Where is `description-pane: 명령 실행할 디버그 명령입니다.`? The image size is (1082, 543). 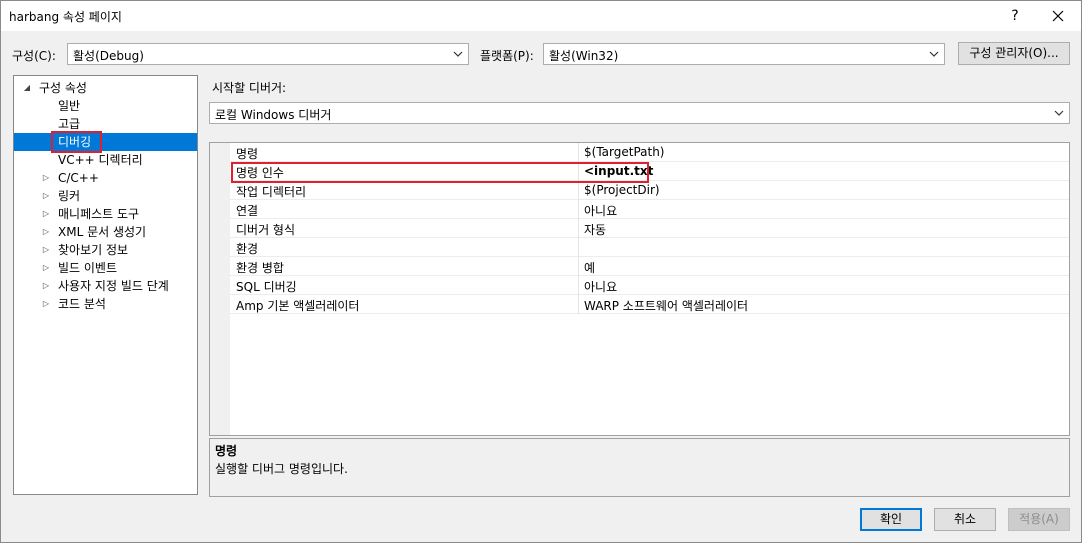 description-pane: 명령 실행할 디버그 명령입니다. is located at coordinates (639, 467).